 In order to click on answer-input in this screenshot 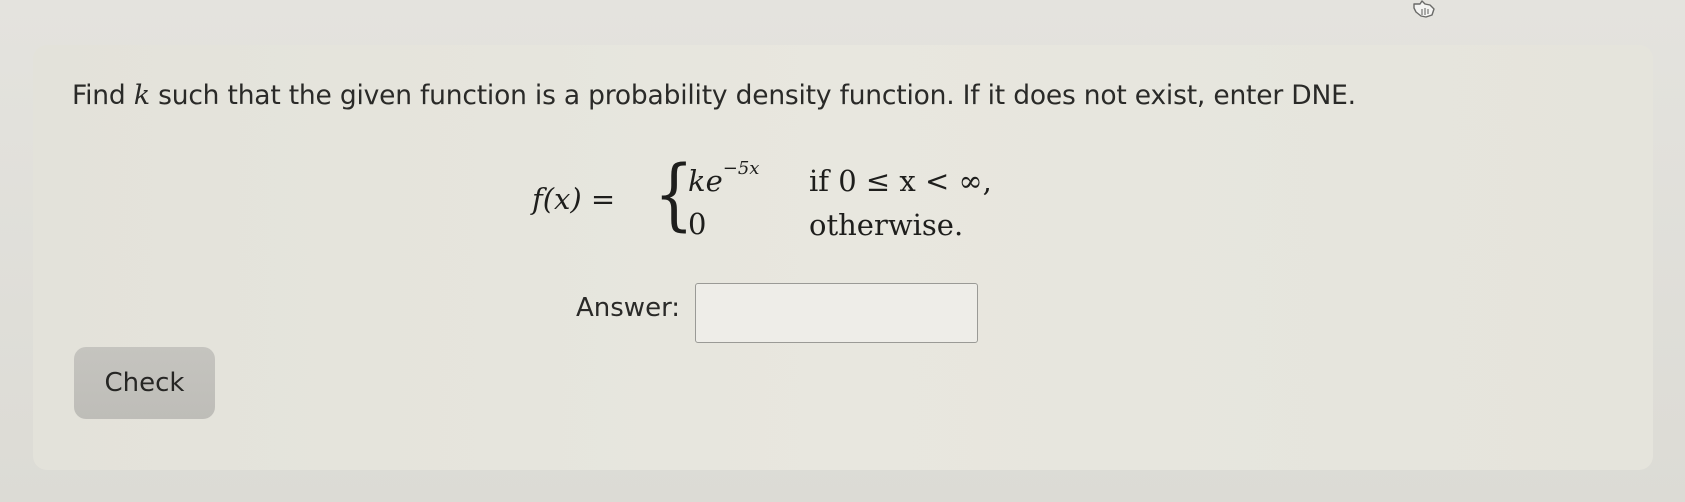, I will do `click(836, 313)`.